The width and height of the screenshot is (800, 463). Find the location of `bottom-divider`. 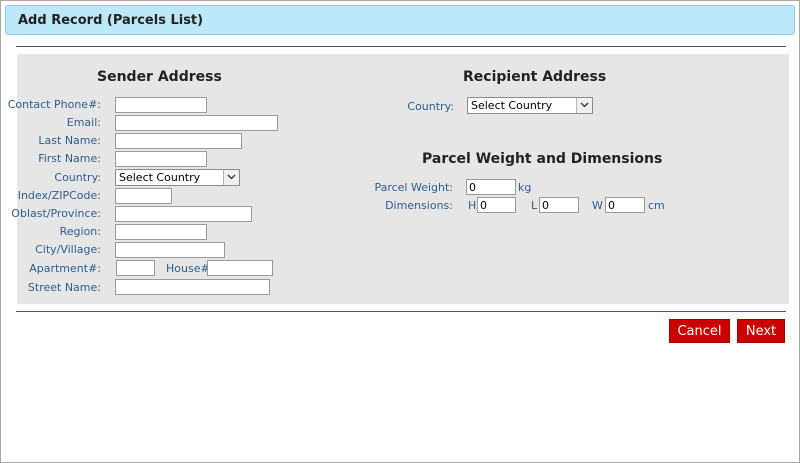

bottom-divider is located at coordinates (401, 311).